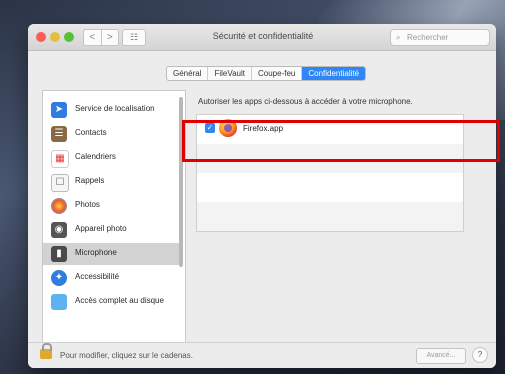 This screenshot has height=374, width=505. What do you see at coordinates (87, 204) in the screenshot?
I see `sidebar-item-label: Photos` at bounding box center [87, 204].